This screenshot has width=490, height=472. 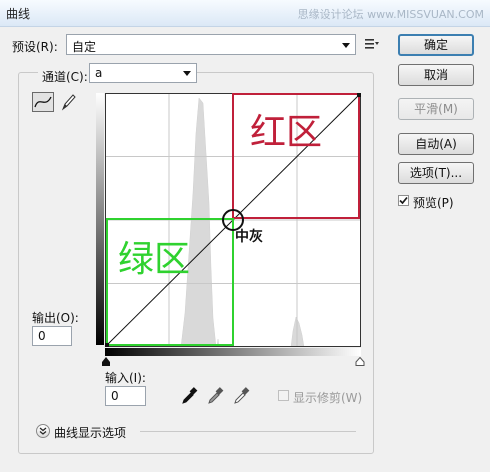 What do you see at coordinates (52, 336) in the screenshot?
I see `output-input: 0` at bounding box center [52, 336].